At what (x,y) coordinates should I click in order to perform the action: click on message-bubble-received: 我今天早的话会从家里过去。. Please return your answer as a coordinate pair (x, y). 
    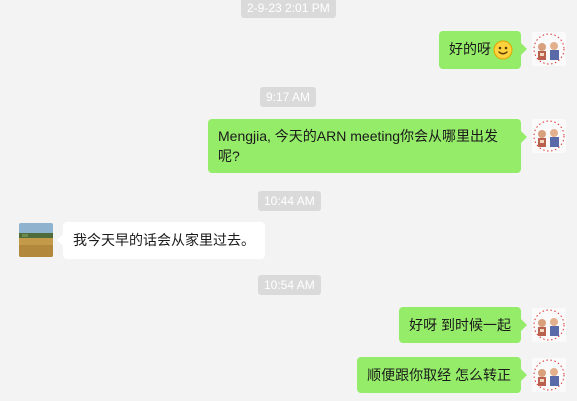
    Looking at the image, I should click on (161, 240).